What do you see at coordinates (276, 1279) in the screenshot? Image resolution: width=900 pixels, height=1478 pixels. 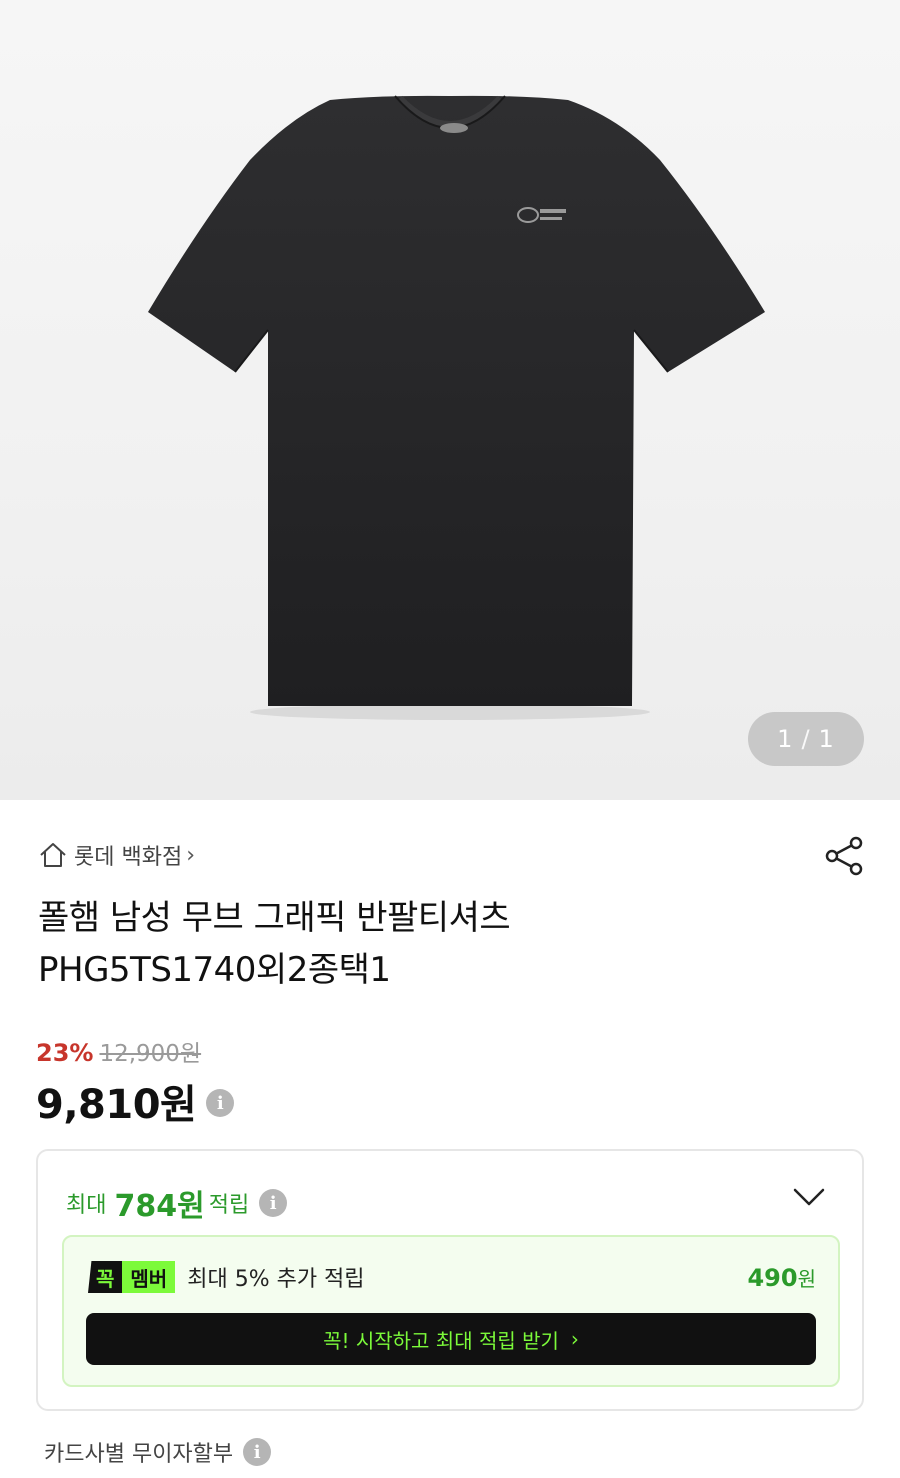 I see `membership-description: 최대 5% 추가 적립` at bounding box center [276, 1279].